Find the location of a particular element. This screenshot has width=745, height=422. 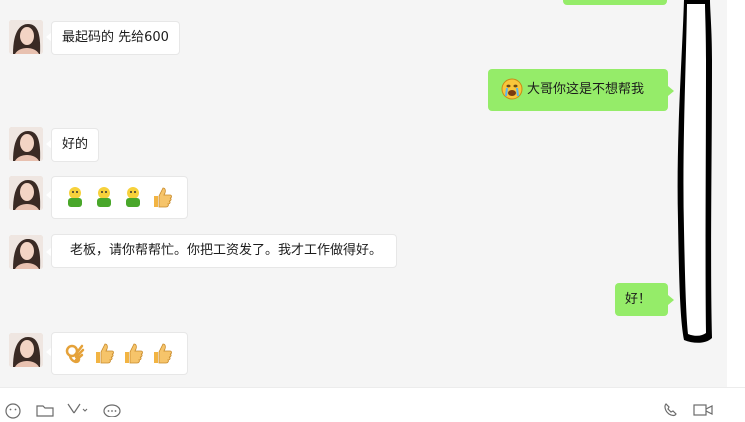

scissors-icon is located at coordinates (77, 410).